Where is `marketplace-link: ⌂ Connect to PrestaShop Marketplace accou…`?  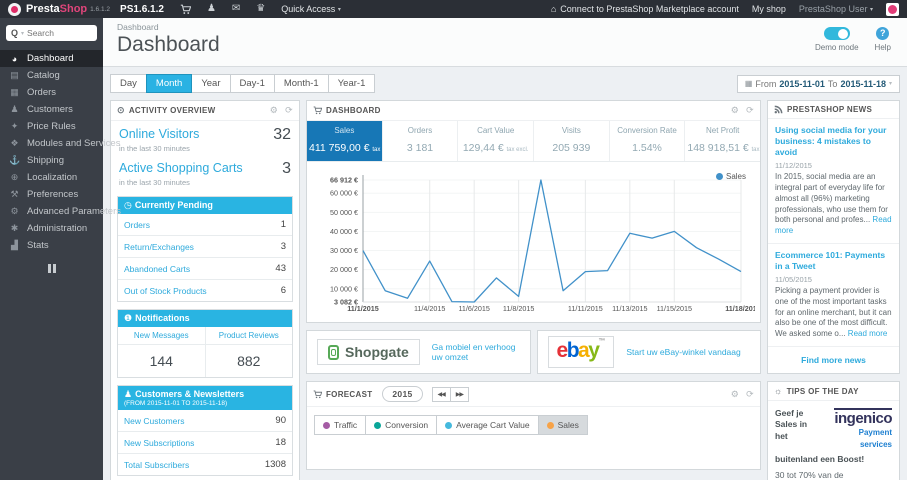 marketplace-link: ⌂ Connect to PrestaShop Marketplace accou… is located at coordinates (645, 9).